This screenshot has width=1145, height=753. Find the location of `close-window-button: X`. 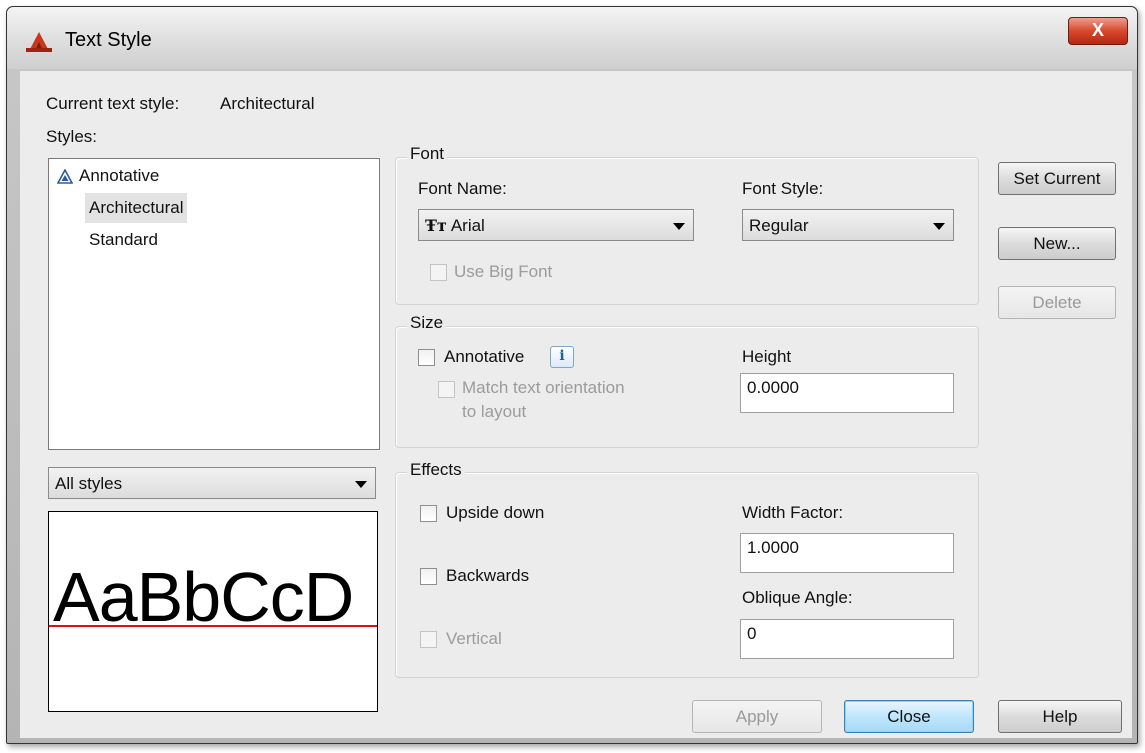

close-window-button: X is located at coordinates (1098, 31).